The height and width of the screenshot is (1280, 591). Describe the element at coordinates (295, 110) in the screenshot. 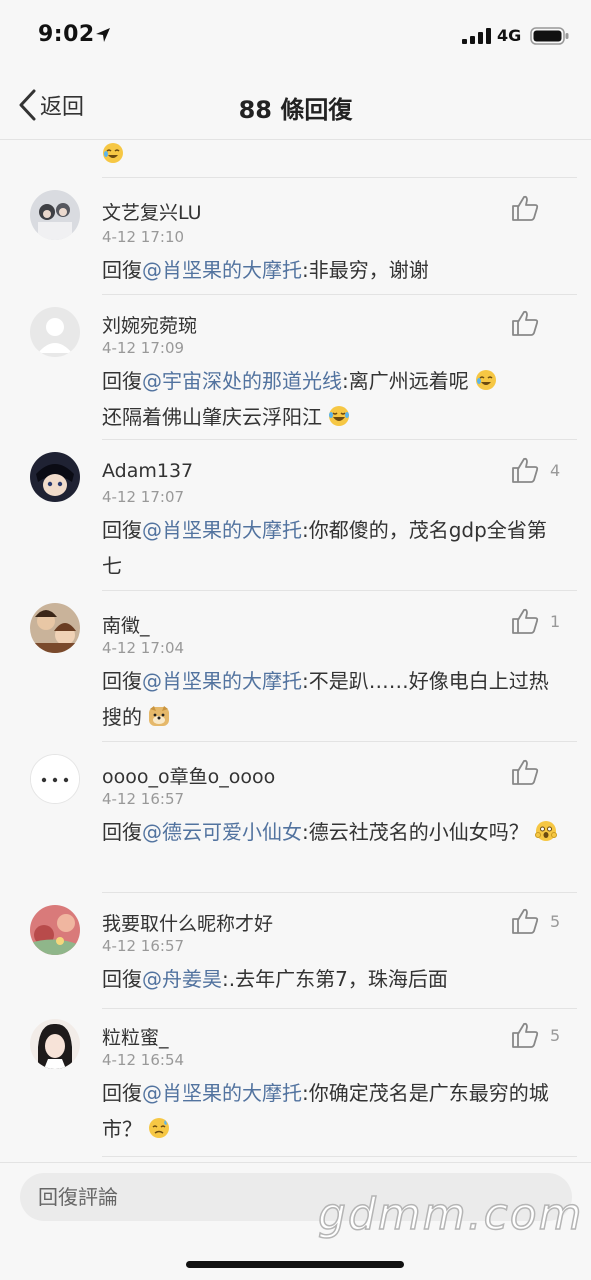

I see `page-title: 88 條回復` at that location.